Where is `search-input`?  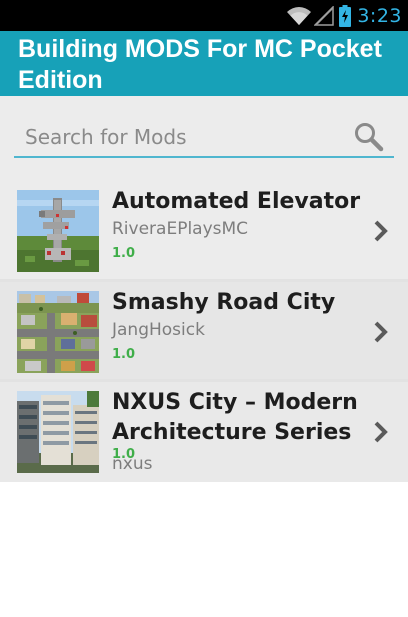 search-input is located at coordinates (204, 138).